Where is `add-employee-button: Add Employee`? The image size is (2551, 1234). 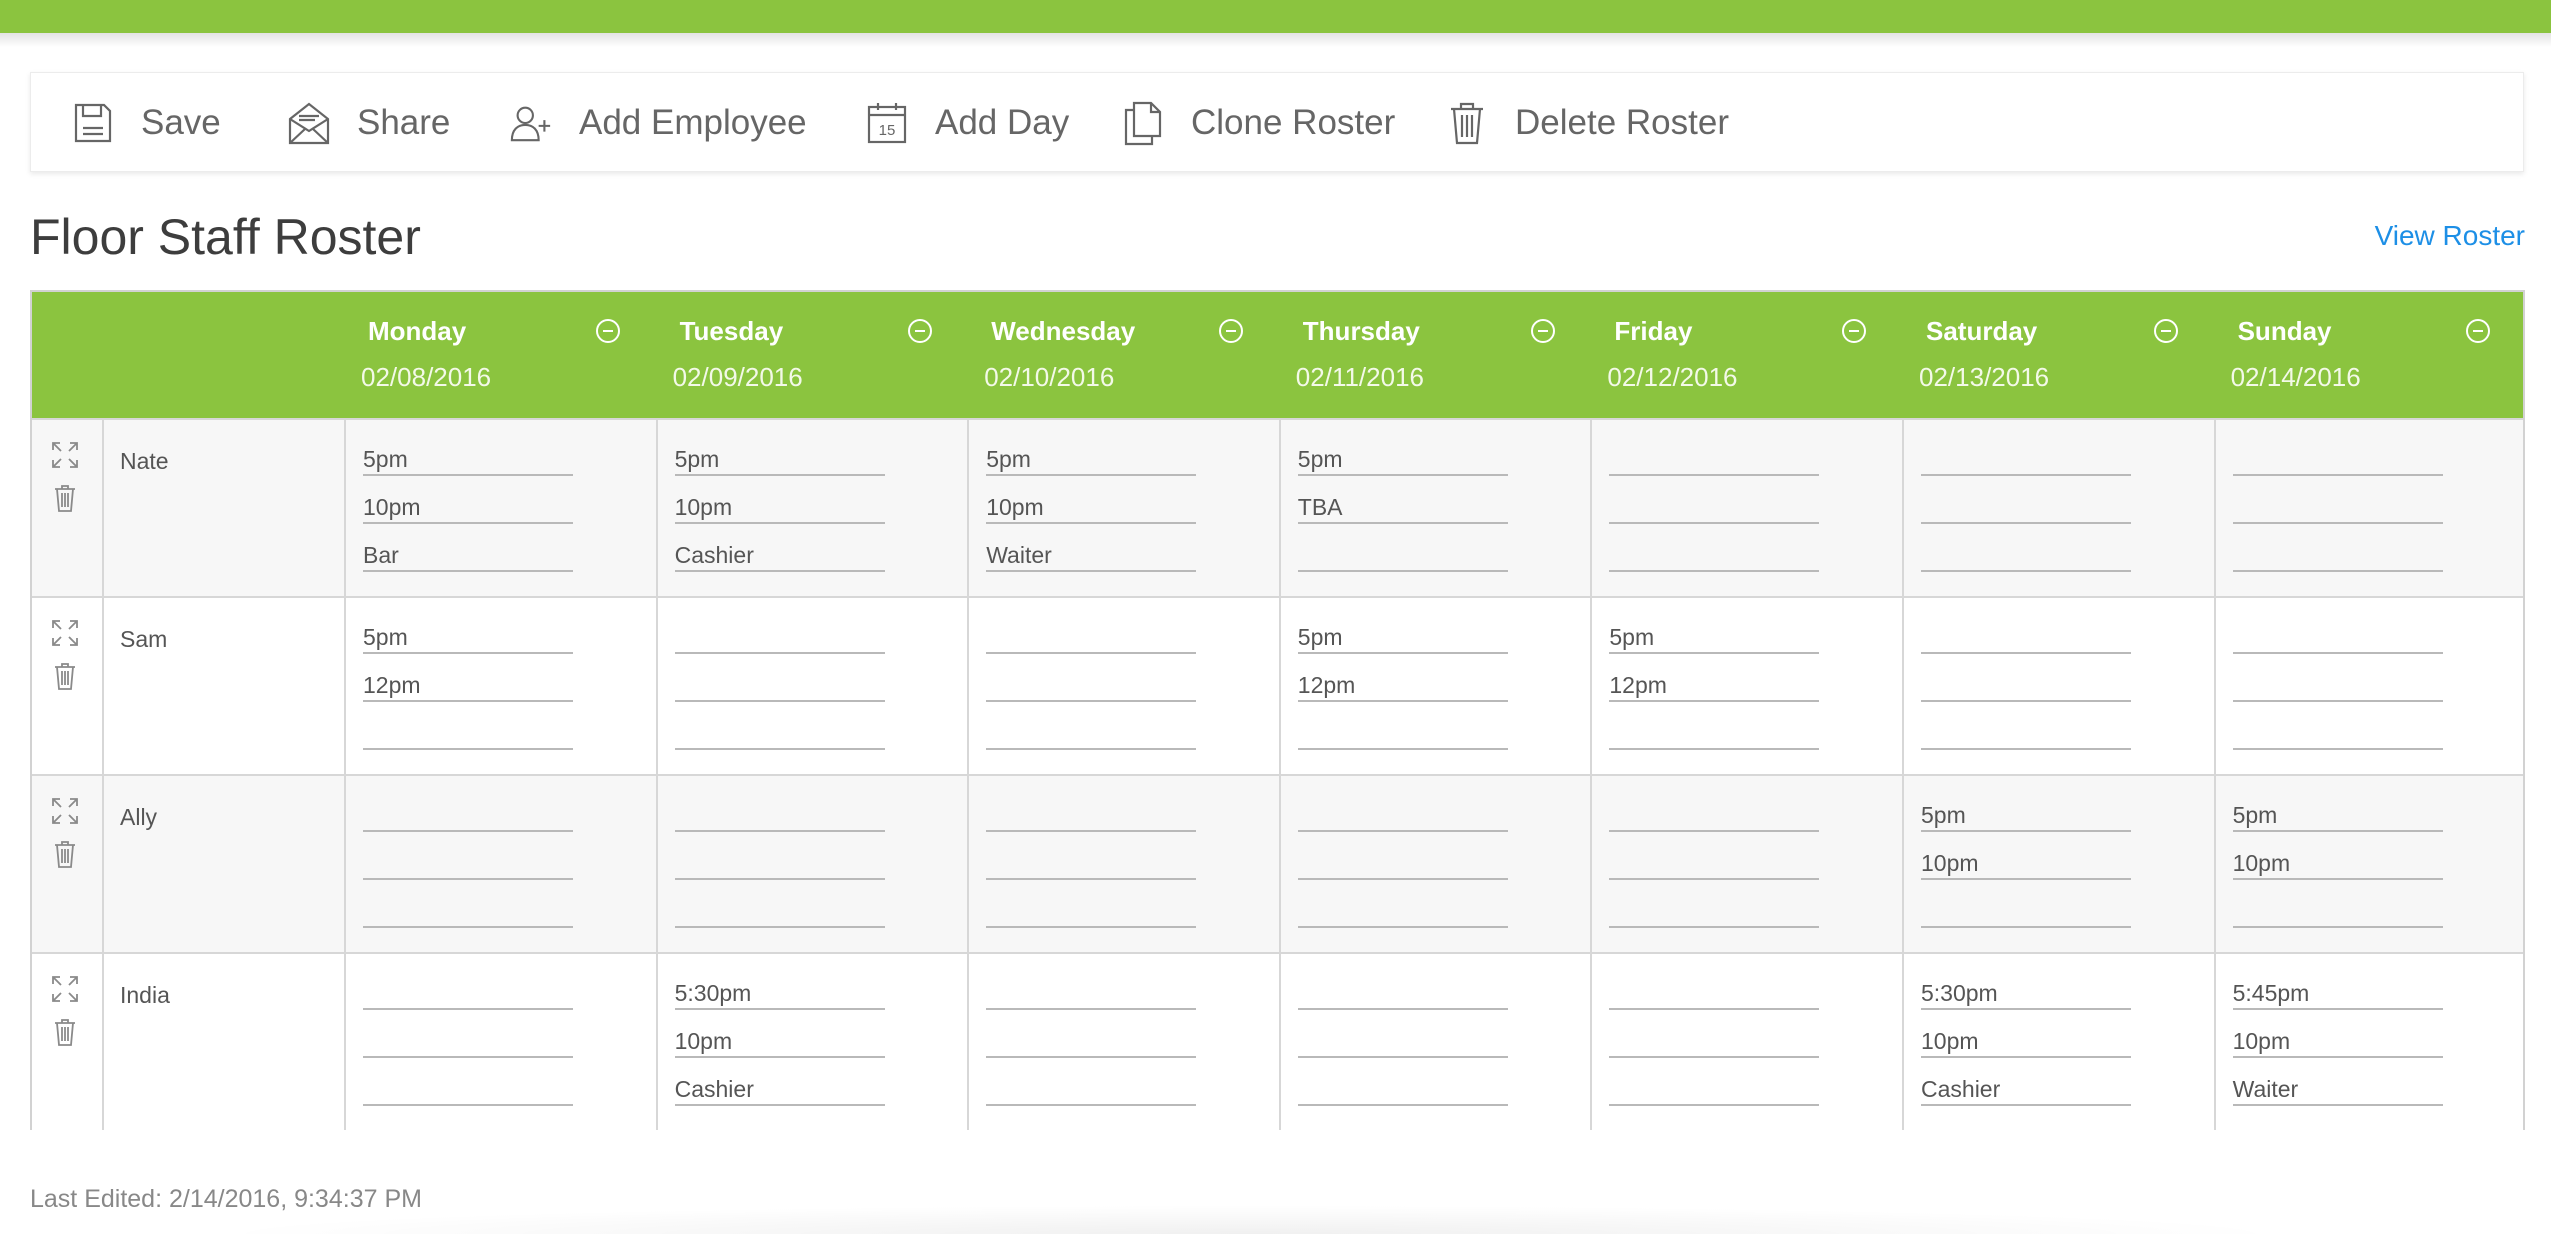
add-employee-button: Add Employee is located at coordinates (658, 123).